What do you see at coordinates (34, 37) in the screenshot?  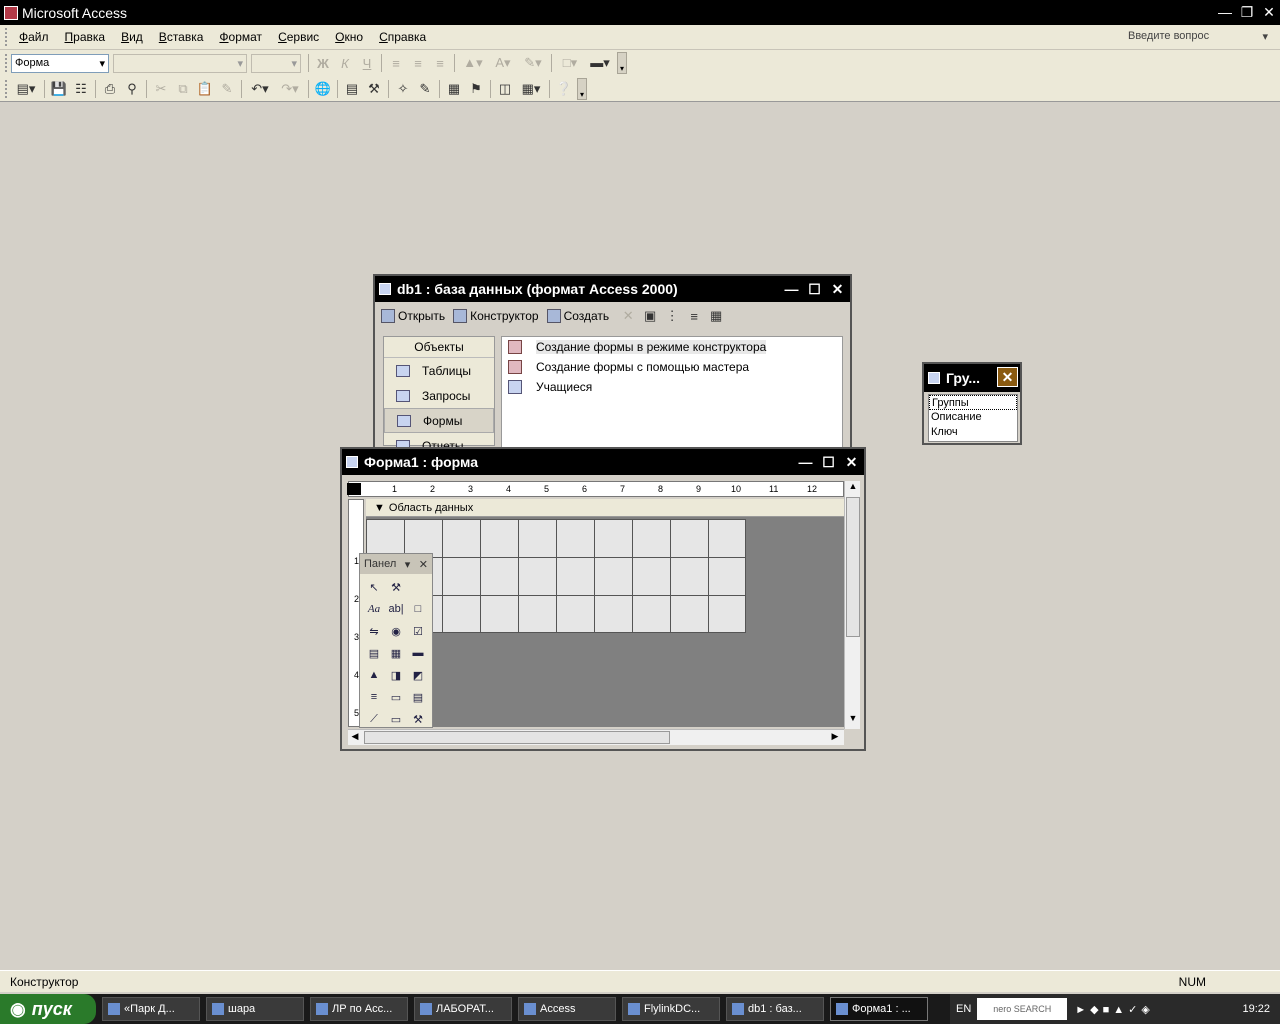 I see `menu-file: Файл` at bounding box center [34, 37].